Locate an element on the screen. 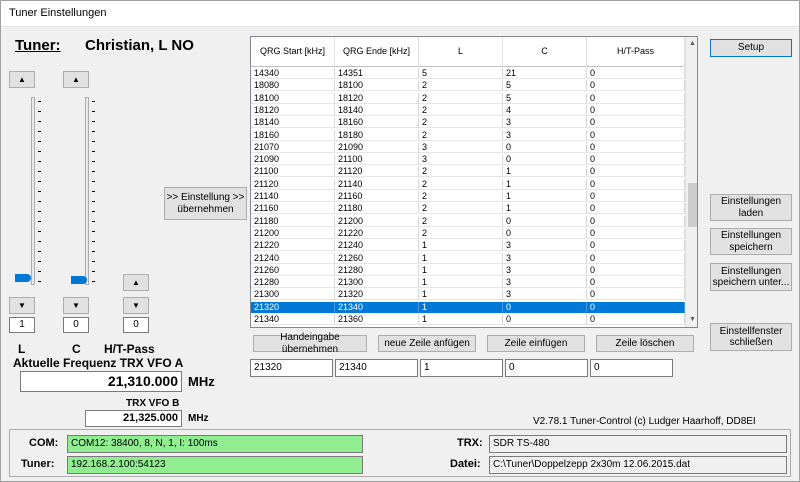 The image size is (800, 482). c-down-button: ▼ is located at coordinates (76, 305).